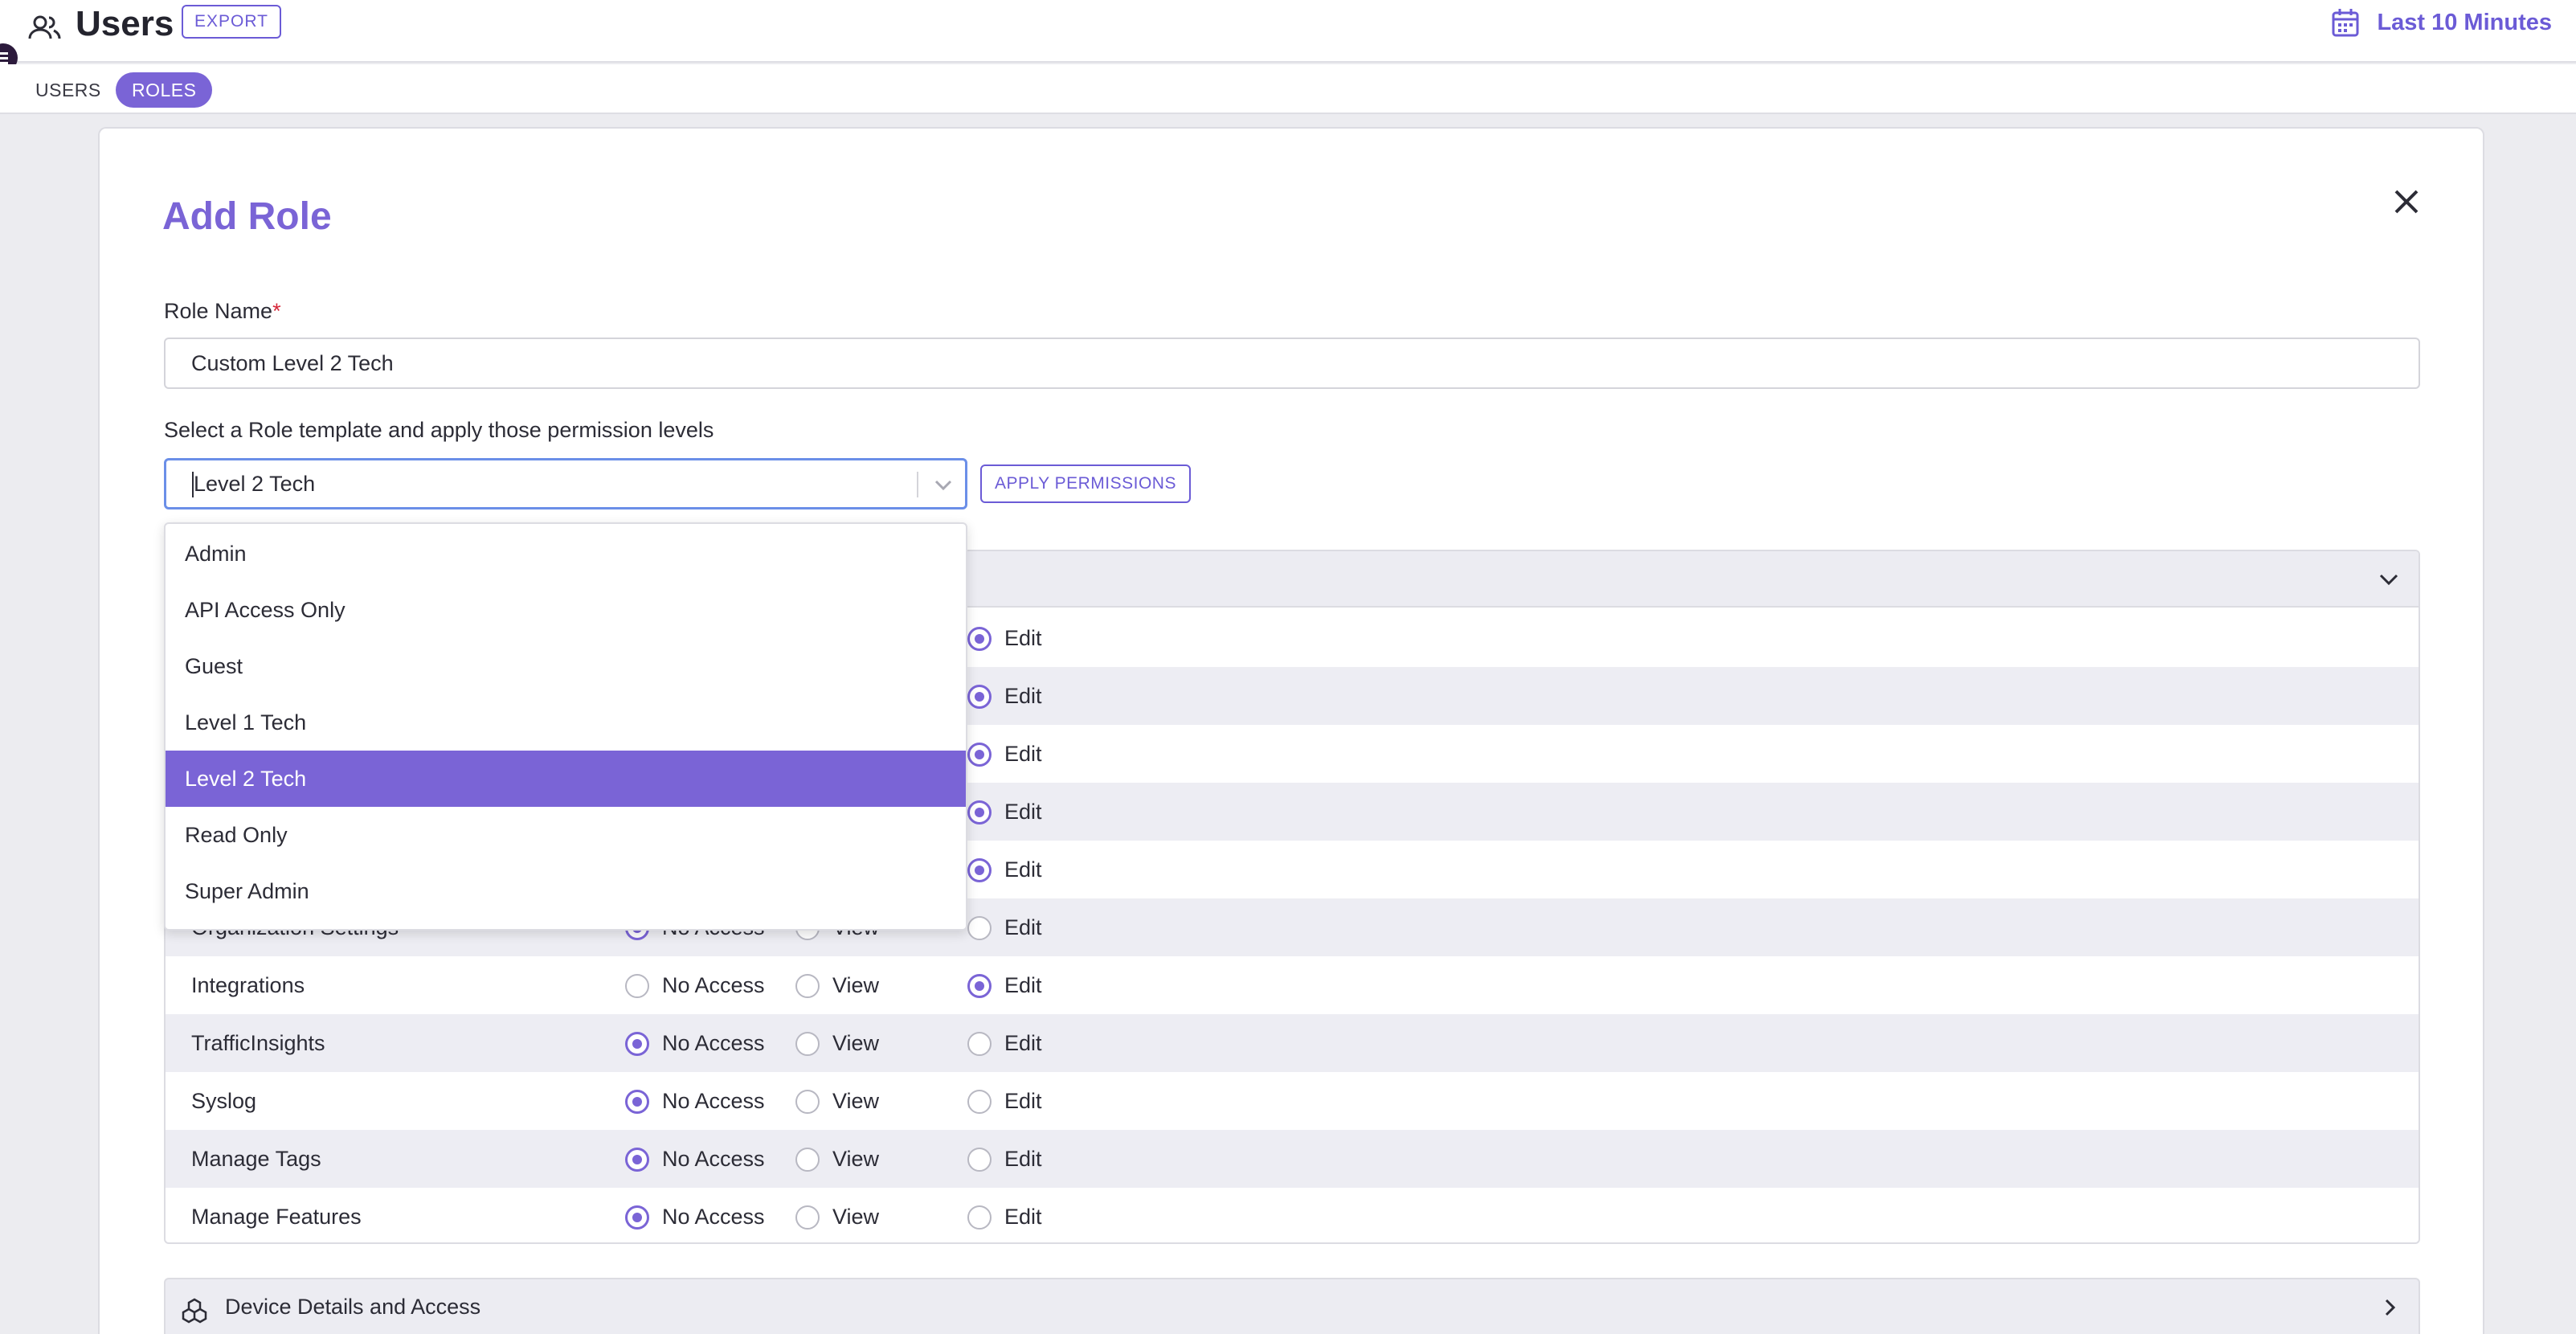 This screenshot has height=1334, width=2576. Describe the element at coordinates (566, 610) in the screenshot. I see `dropdown-option: API Access Only` at that location.